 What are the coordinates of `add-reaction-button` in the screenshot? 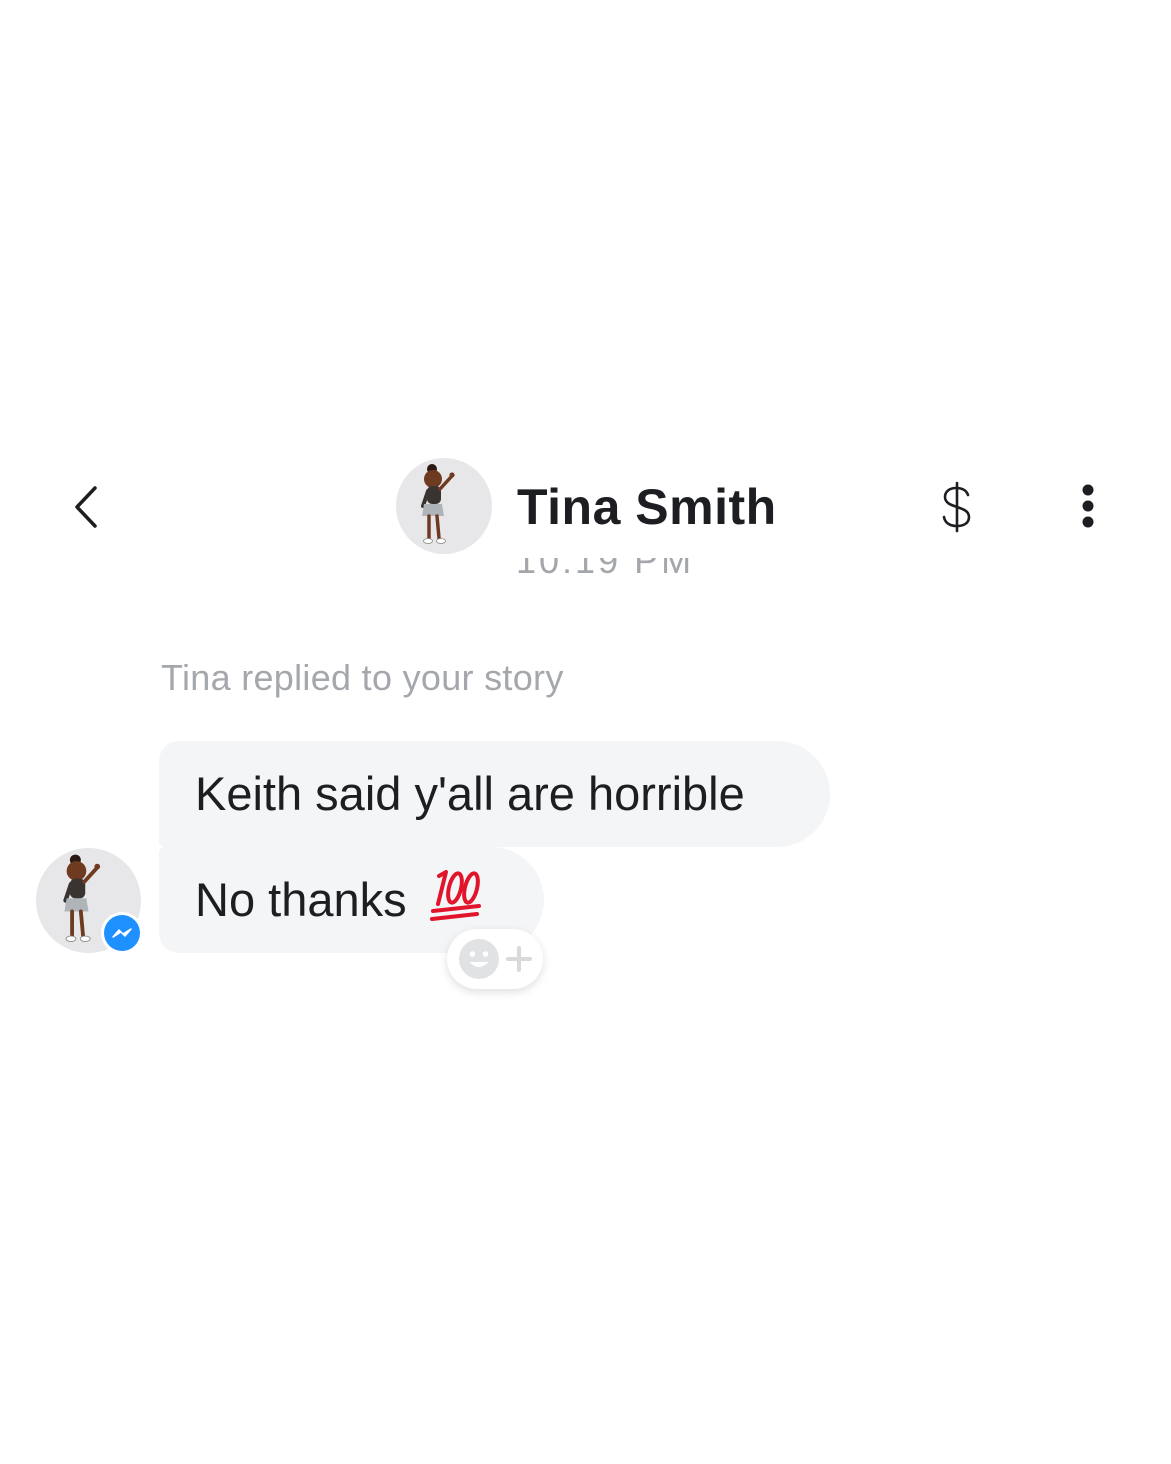 It's located at (495, 959).